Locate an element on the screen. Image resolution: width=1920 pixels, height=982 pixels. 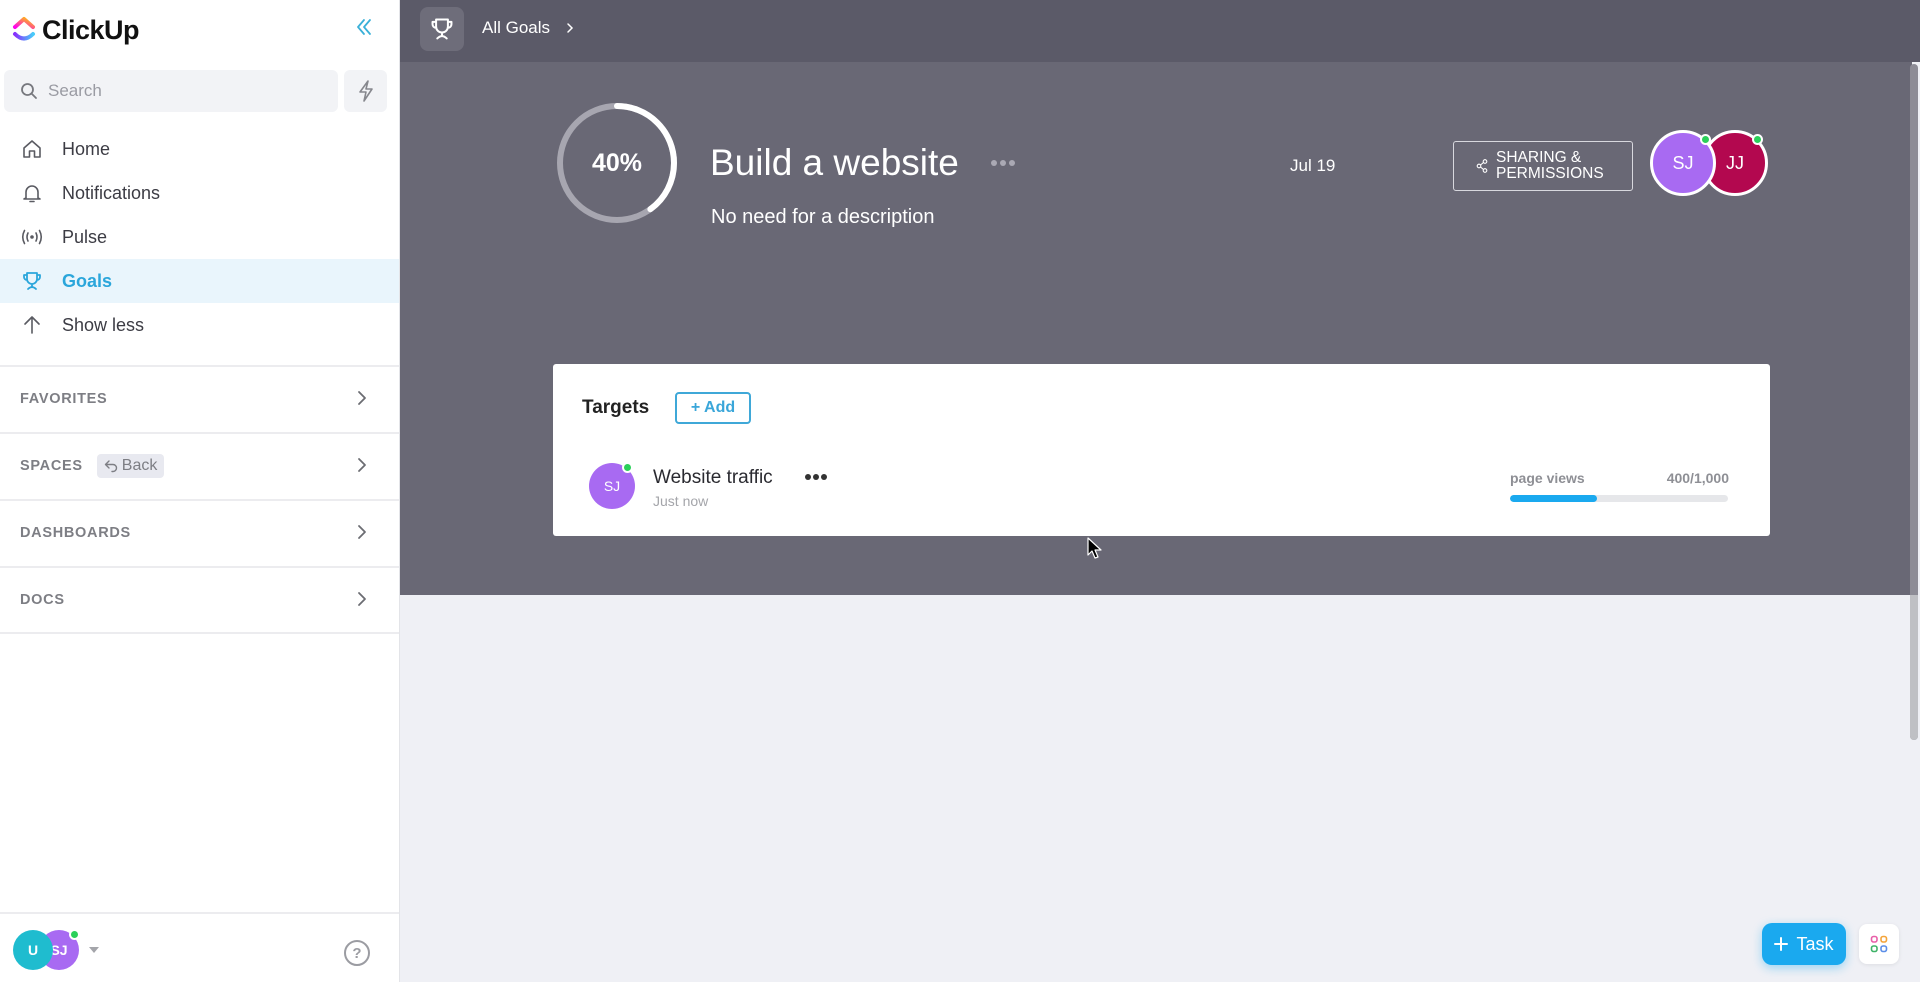
sidebar-item-label: Pulse is located at coordinates (85, 236).